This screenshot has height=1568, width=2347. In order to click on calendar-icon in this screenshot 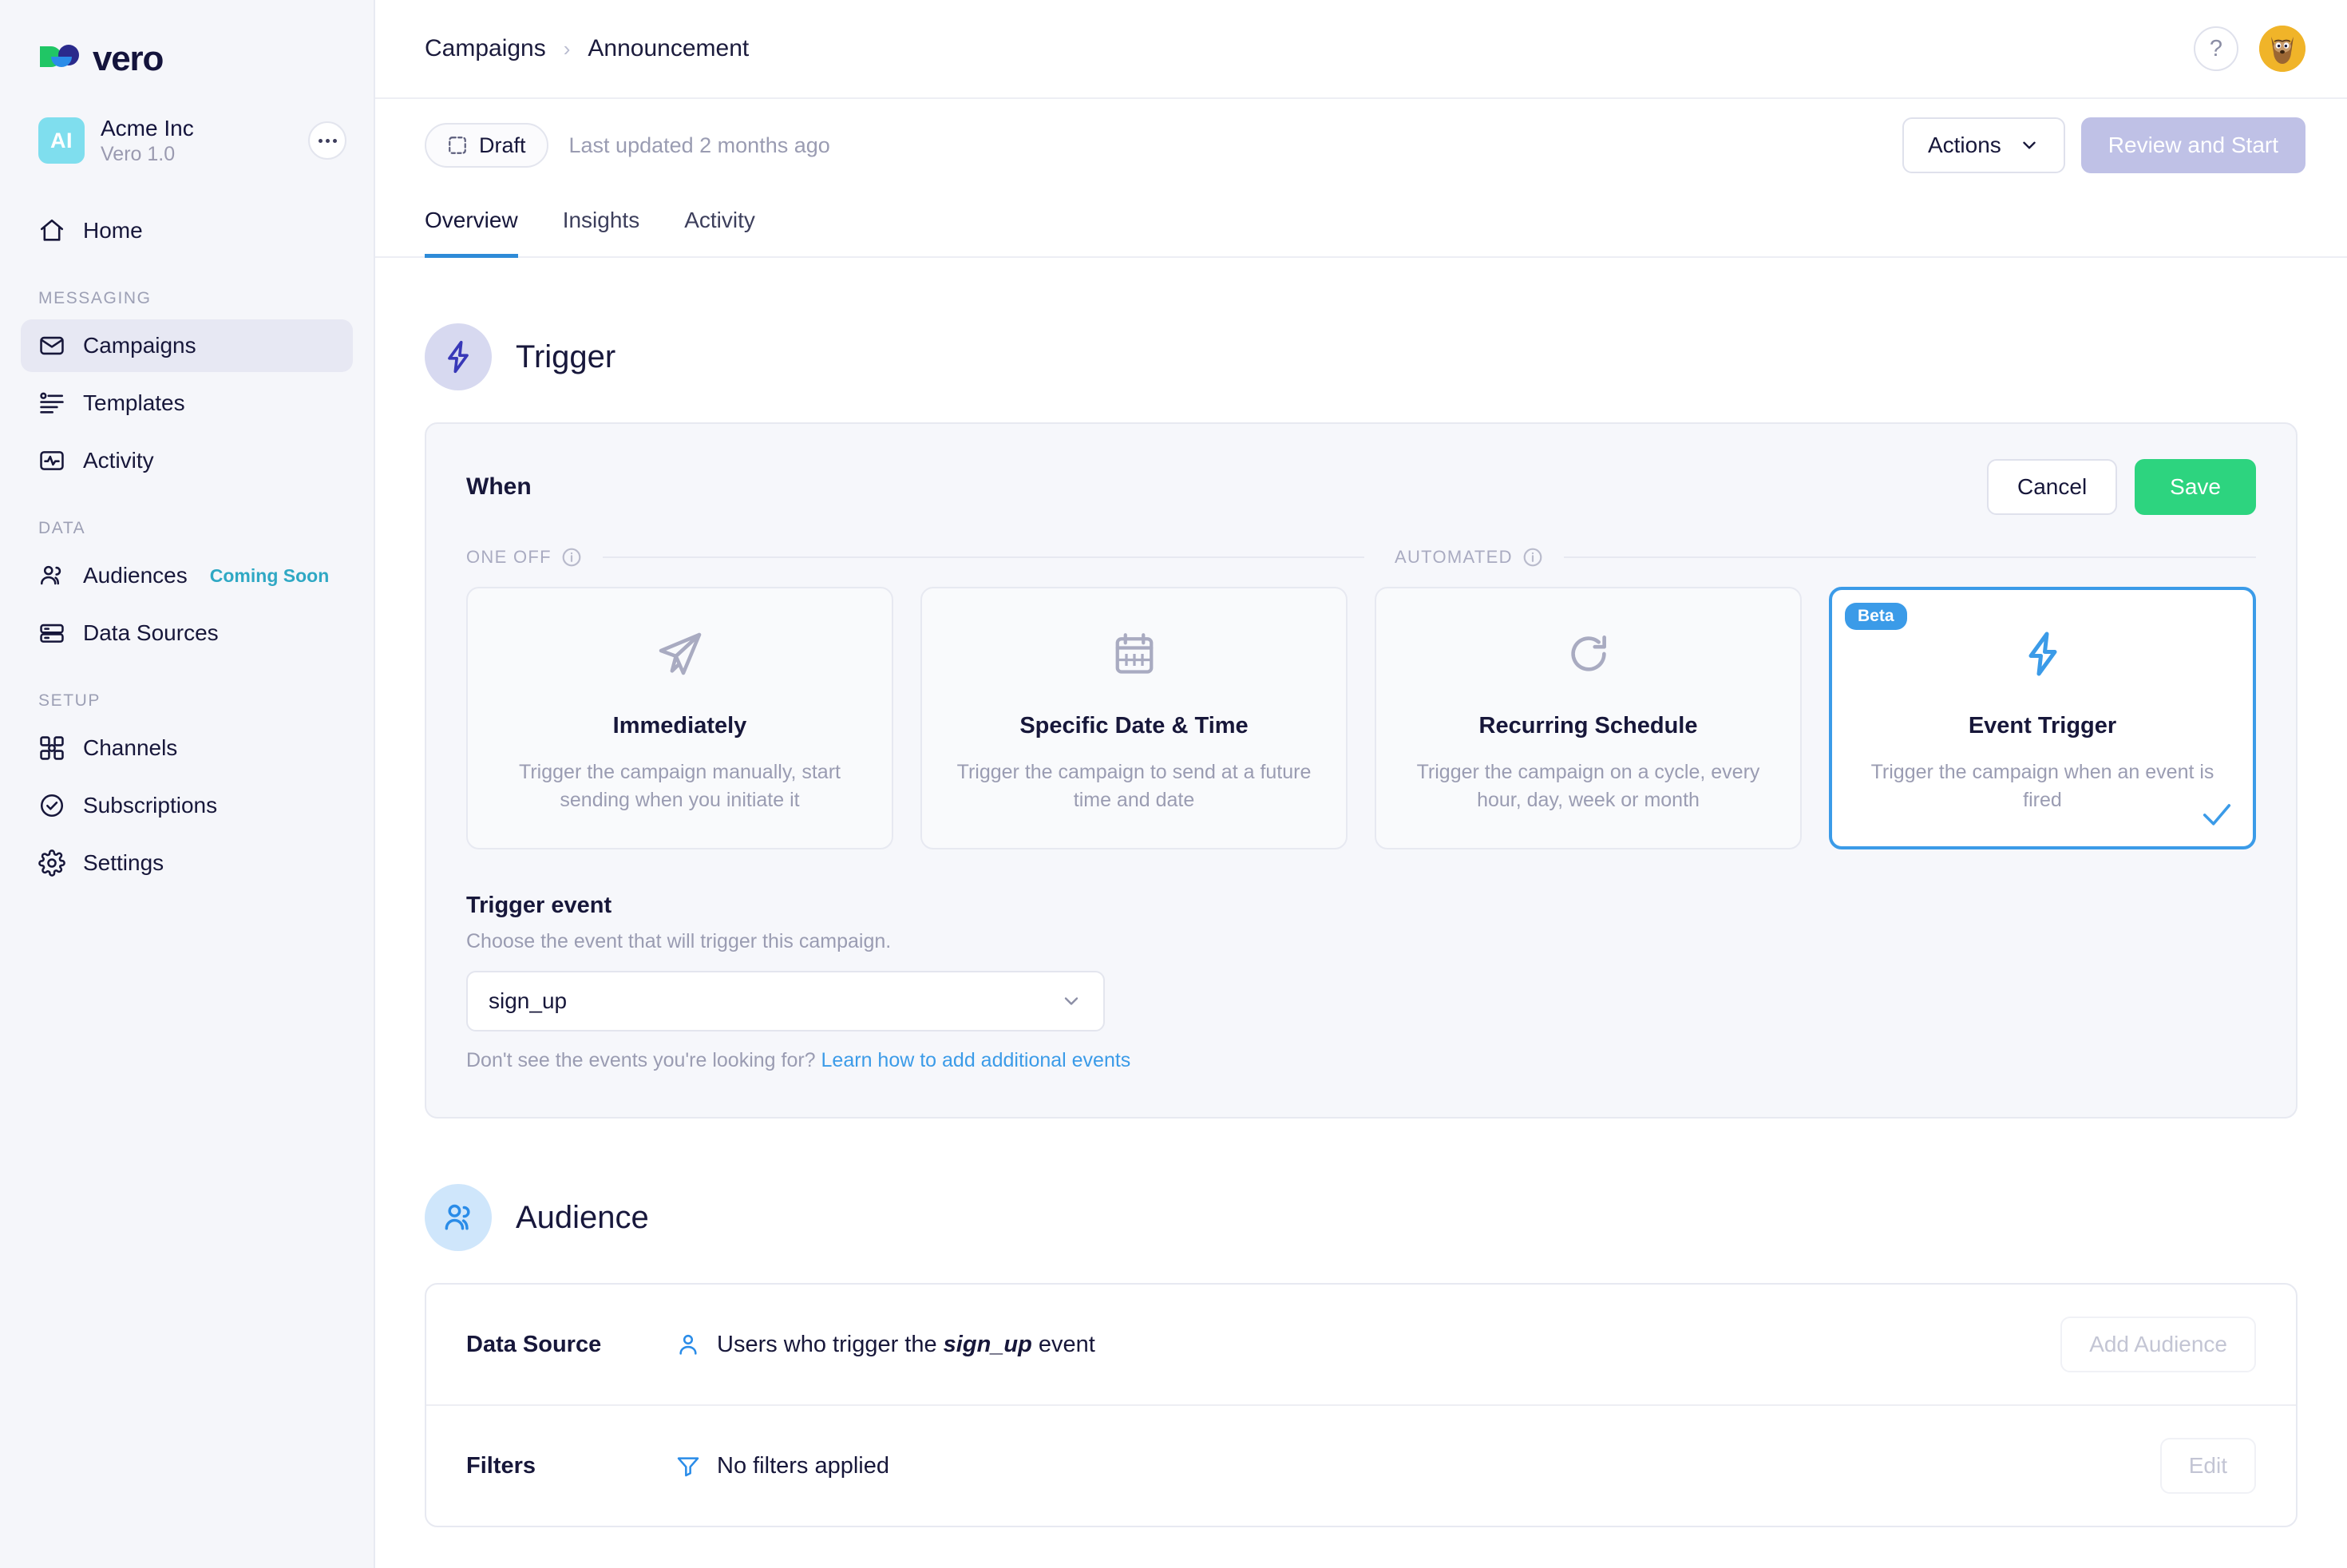, I will do `click(1134, 654)`.